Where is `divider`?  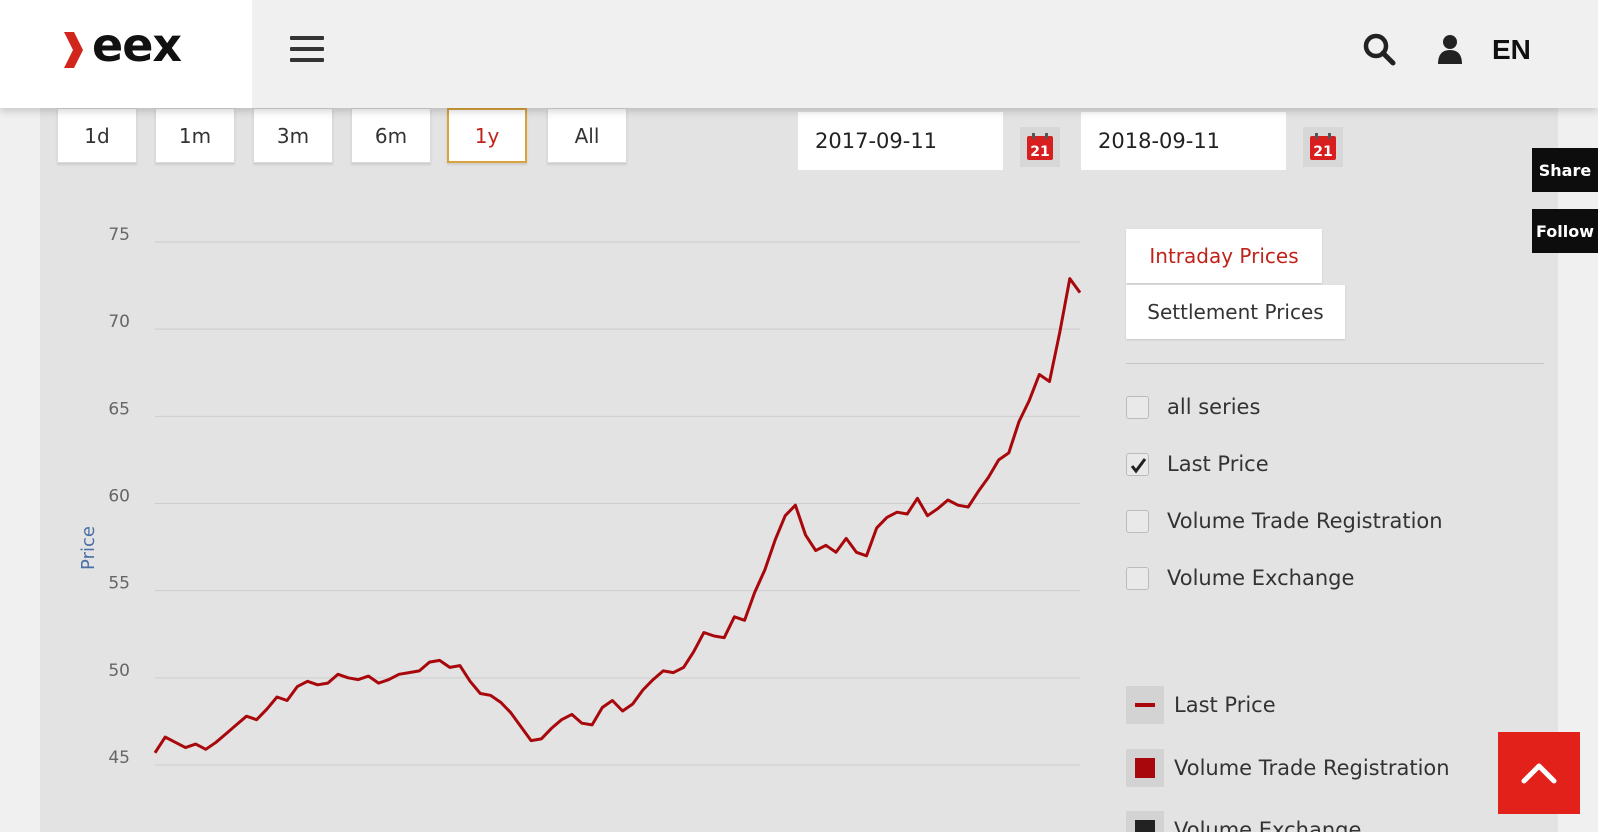
divider is located at coordinates (1335, 363).